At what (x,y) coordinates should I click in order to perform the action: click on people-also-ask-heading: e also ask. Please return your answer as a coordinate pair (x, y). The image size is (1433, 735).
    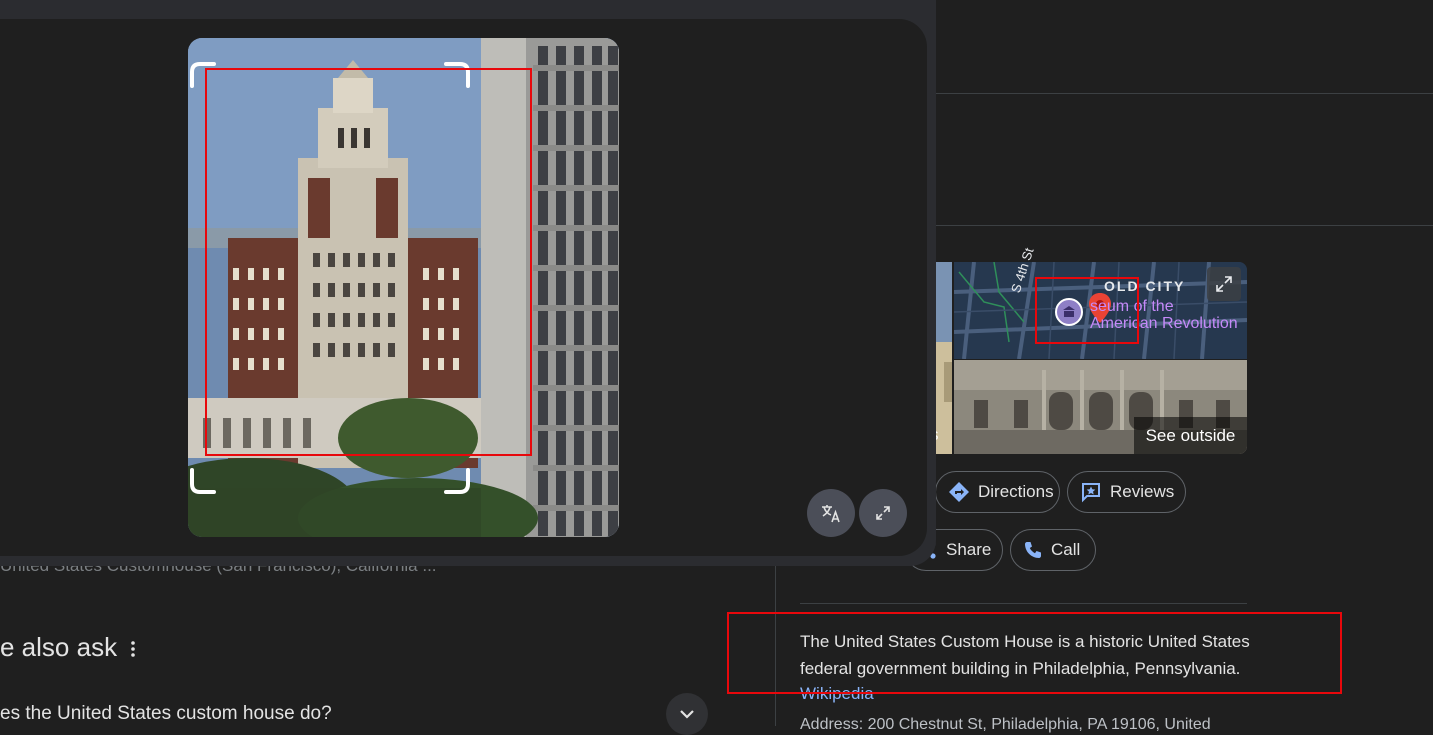
    Looking at the image, I should click on (59, 647).